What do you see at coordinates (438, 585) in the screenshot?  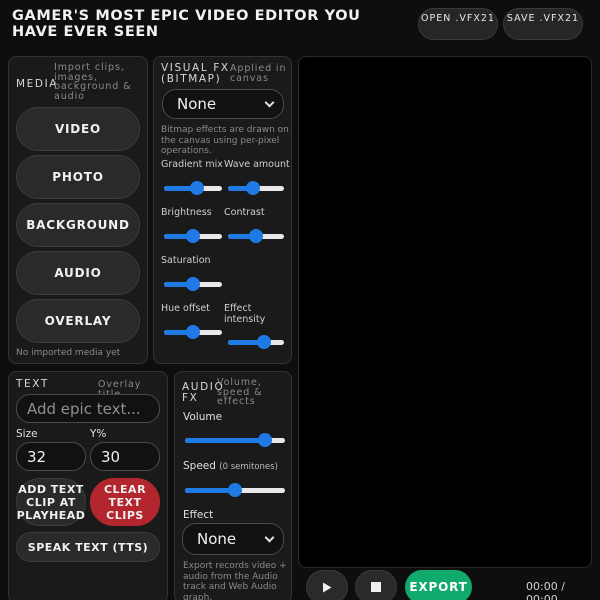 I see `export-button: EXPORT` at bounding box center [438, 585].